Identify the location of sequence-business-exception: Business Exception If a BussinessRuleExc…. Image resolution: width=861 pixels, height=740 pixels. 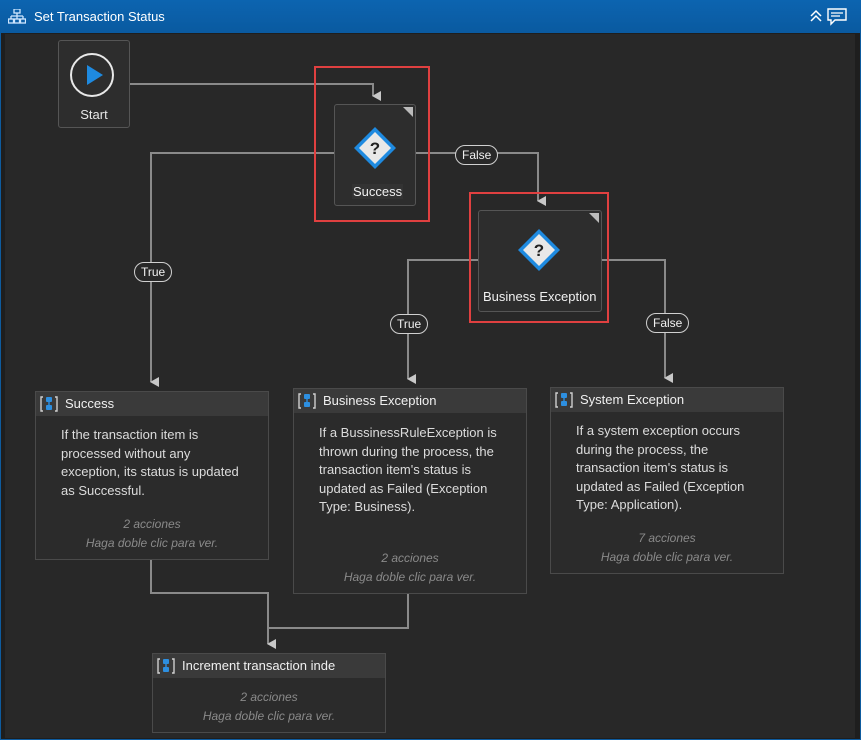
(410, 491).